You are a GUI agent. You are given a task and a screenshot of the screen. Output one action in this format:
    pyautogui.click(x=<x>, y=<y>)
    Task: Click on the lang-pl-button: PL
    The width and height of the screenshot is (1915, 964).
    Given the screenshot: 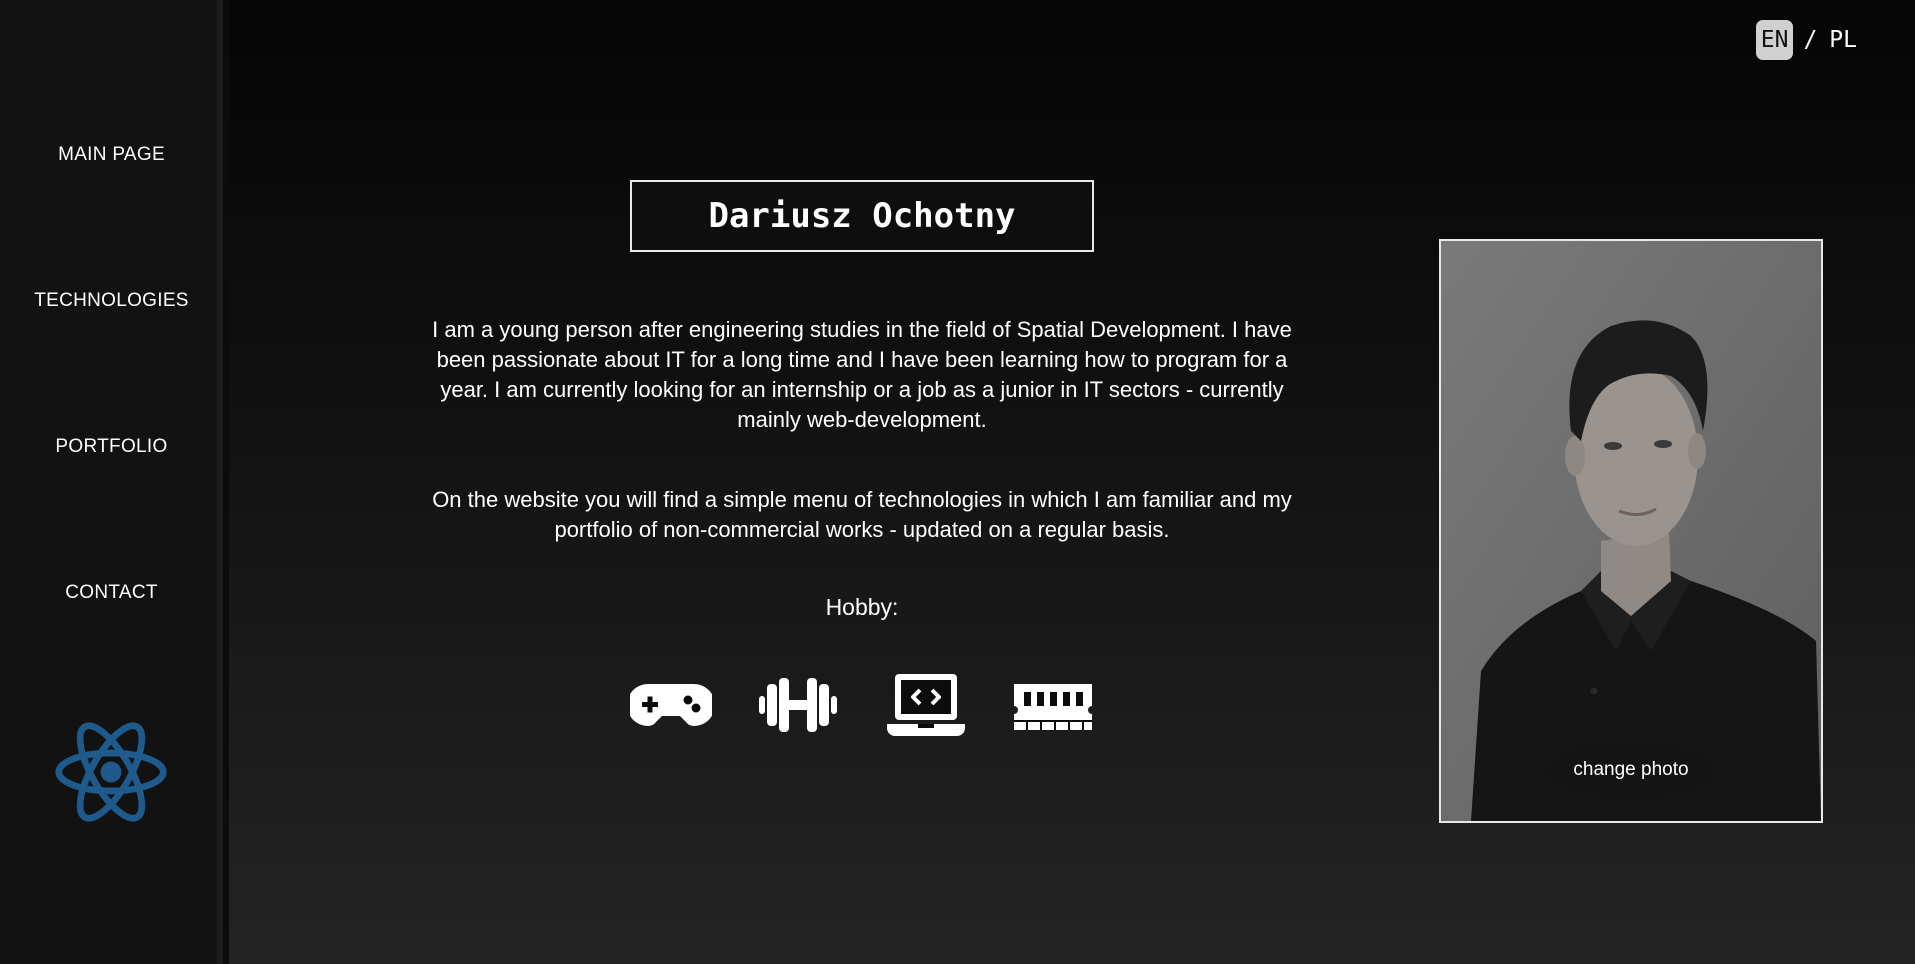 What is the action you would take?
    pyautogui.click(x=1843, y=40)
    